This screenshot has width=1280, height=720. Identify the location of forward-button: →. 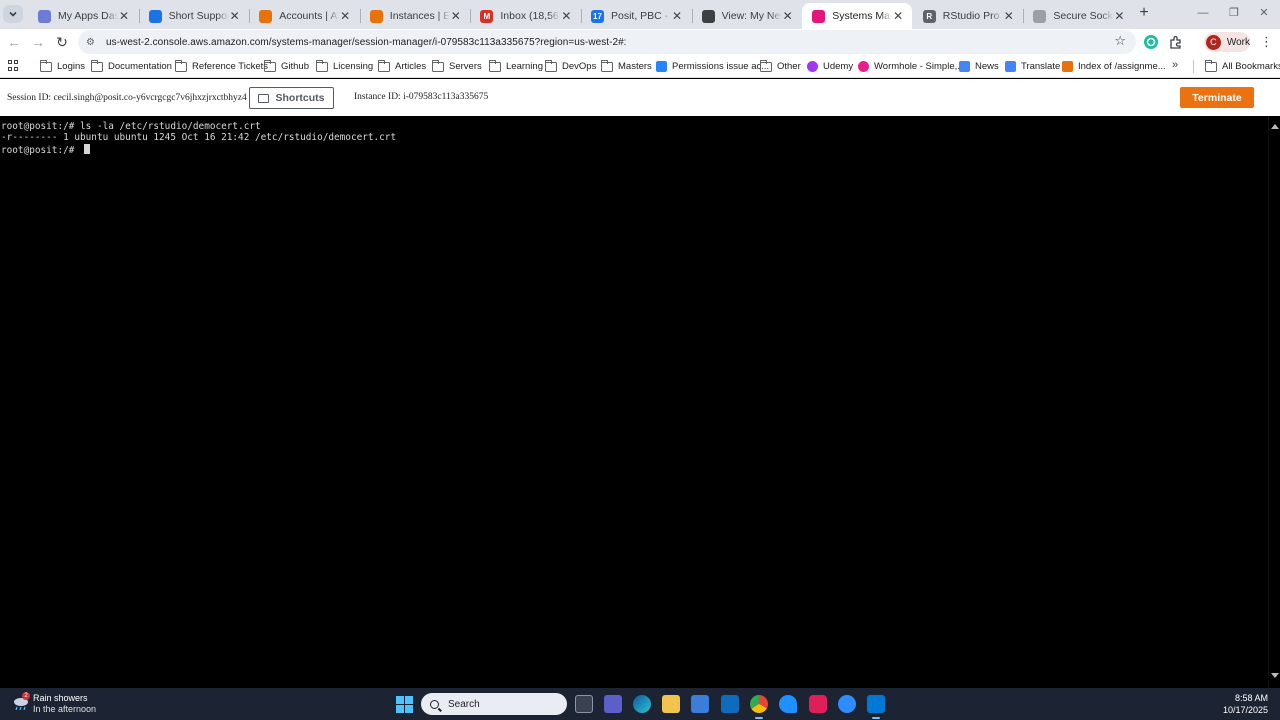
(38, 42).